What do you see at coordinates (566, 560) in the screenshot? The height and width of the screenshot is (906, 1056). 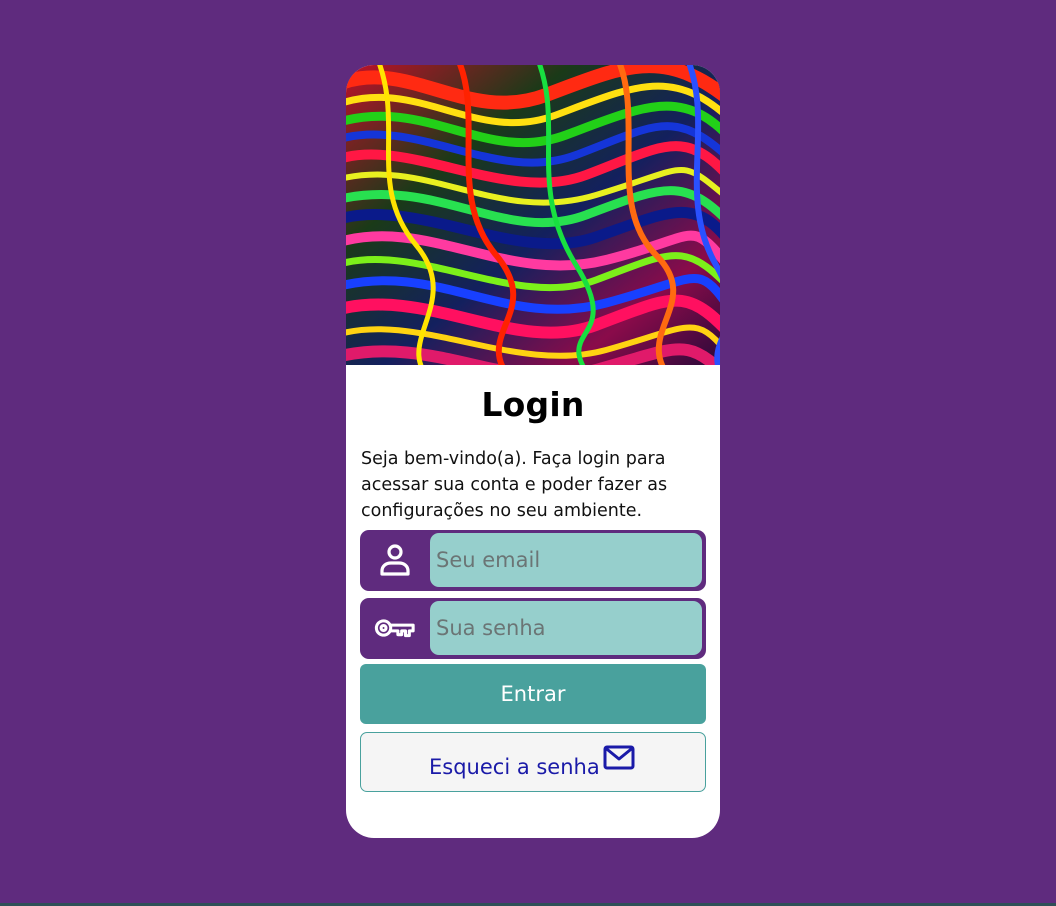 I see `email-input` at bounding box center [566, 560].